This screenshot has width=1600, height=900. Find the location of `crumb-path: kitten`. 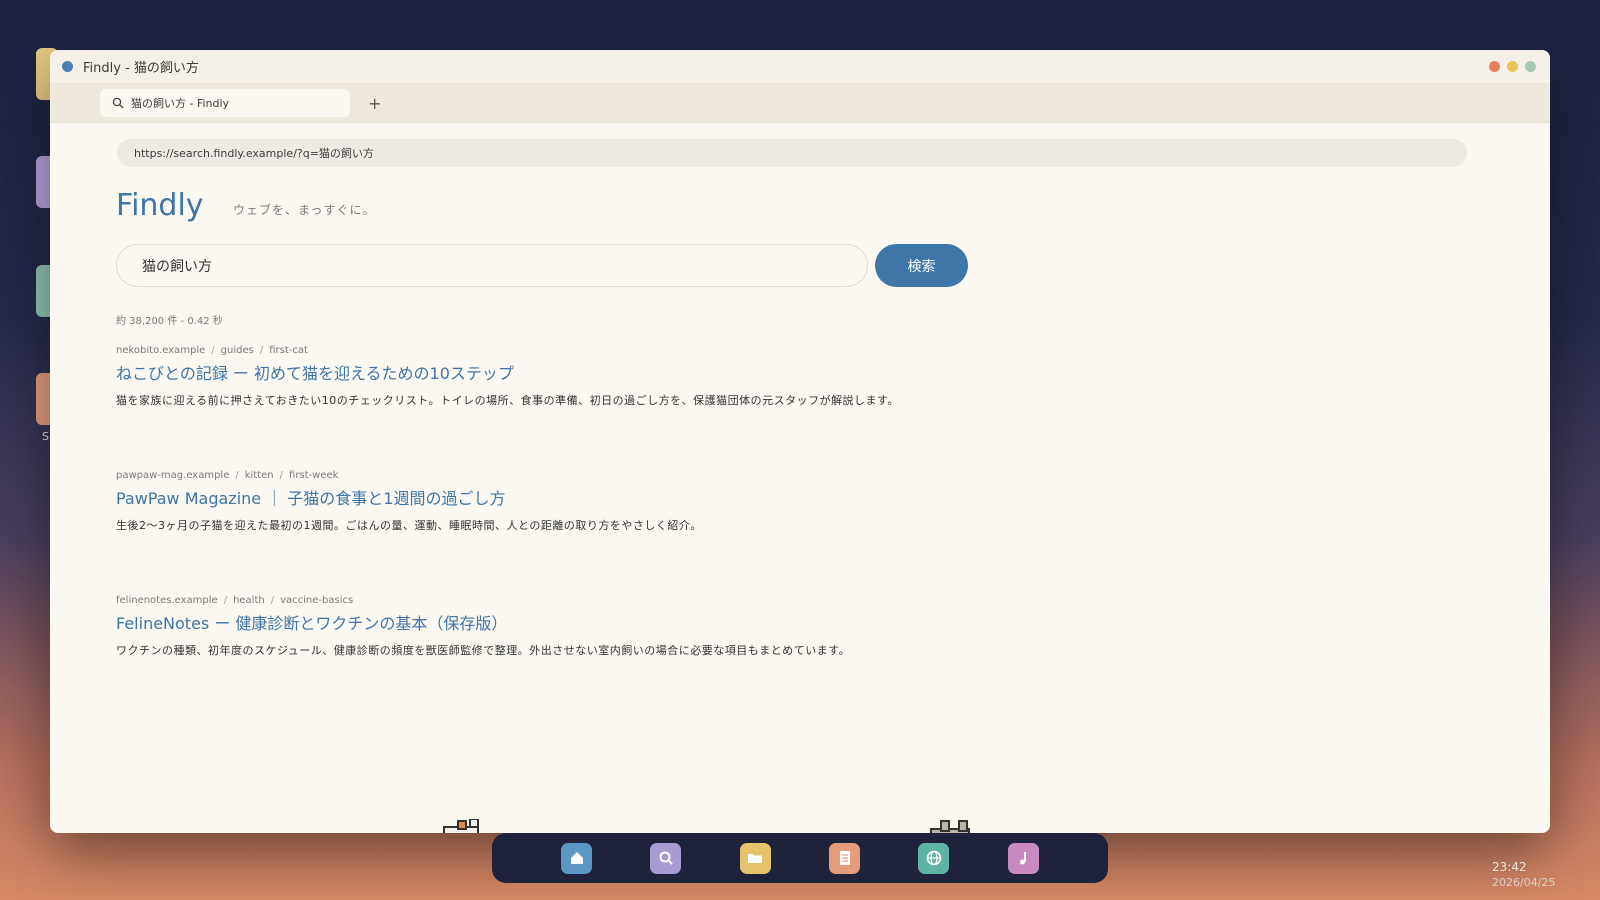

crumb-path: kitten is located at coordinates (259, 475).